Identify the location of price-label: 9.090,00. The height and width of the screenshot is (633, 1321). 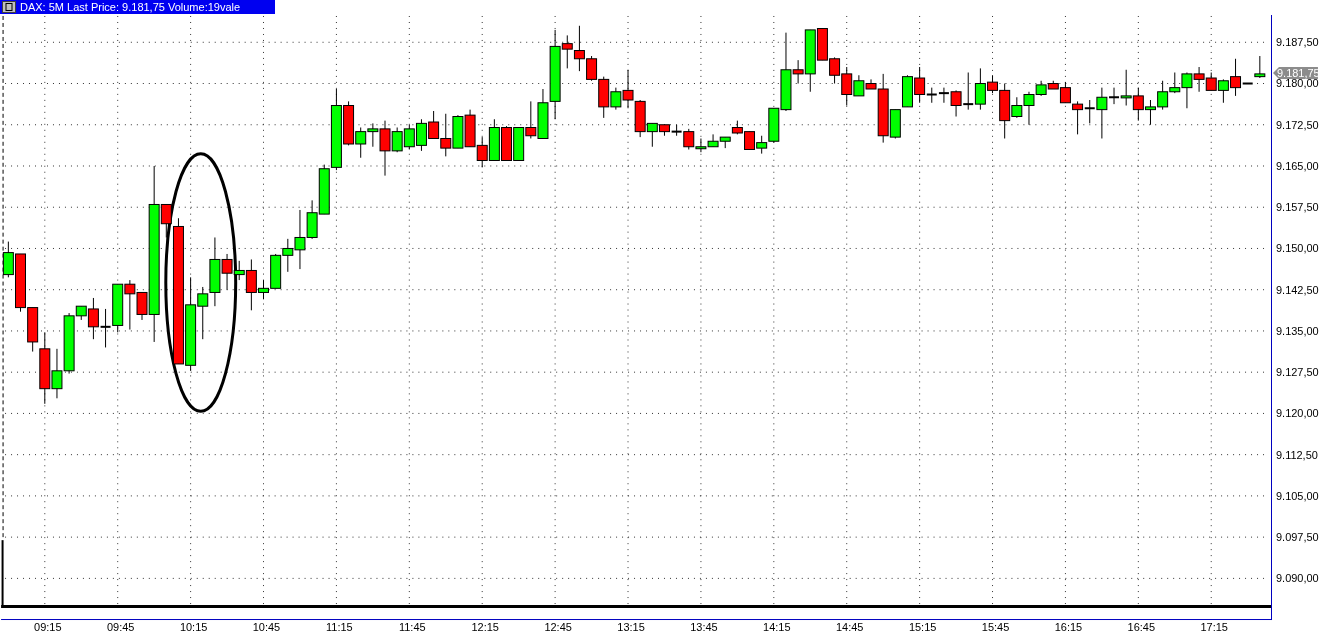
(1297, 578).